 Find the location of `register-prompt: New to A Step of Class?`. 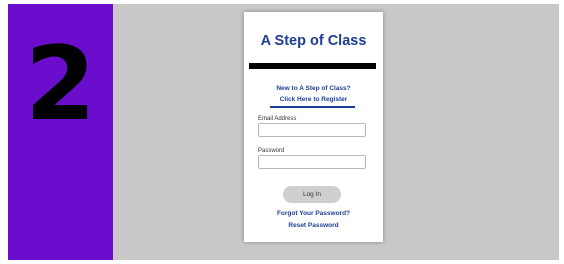

register-prompt: New to A Step of Class? is located at coordinates (313, 88).